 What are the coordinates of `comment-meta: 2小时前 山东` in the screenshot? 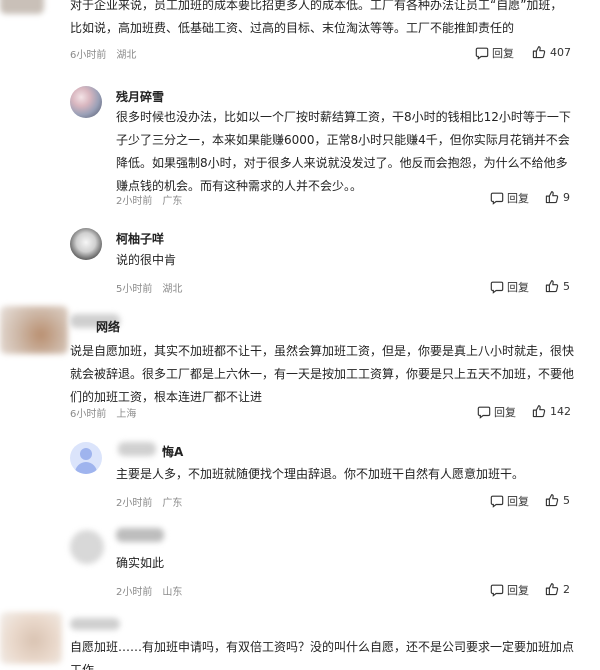 It's located at (149, 590).